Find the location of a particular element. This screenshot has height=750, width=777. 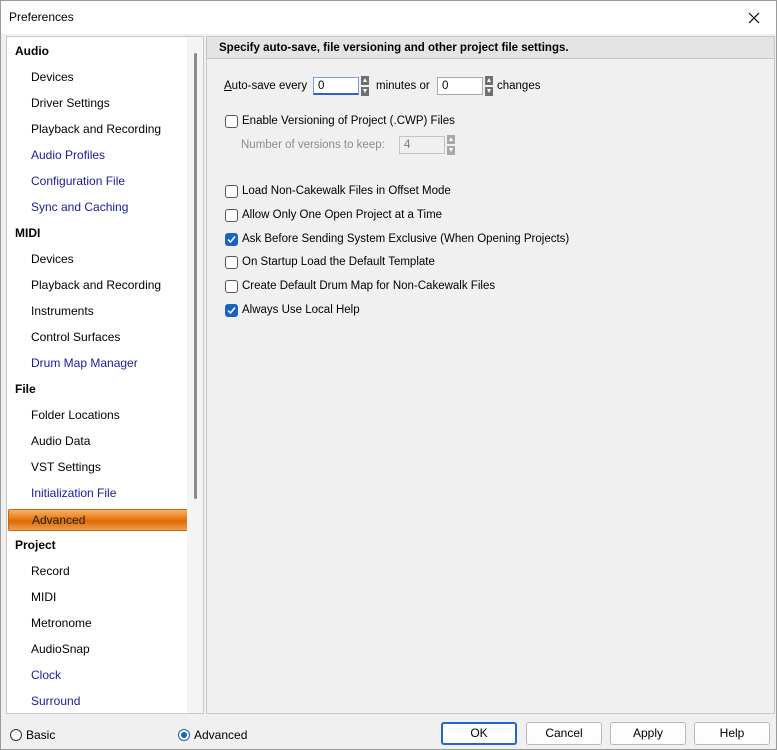

sidebar-scroll-thumb is located at coordinates (195, 276).